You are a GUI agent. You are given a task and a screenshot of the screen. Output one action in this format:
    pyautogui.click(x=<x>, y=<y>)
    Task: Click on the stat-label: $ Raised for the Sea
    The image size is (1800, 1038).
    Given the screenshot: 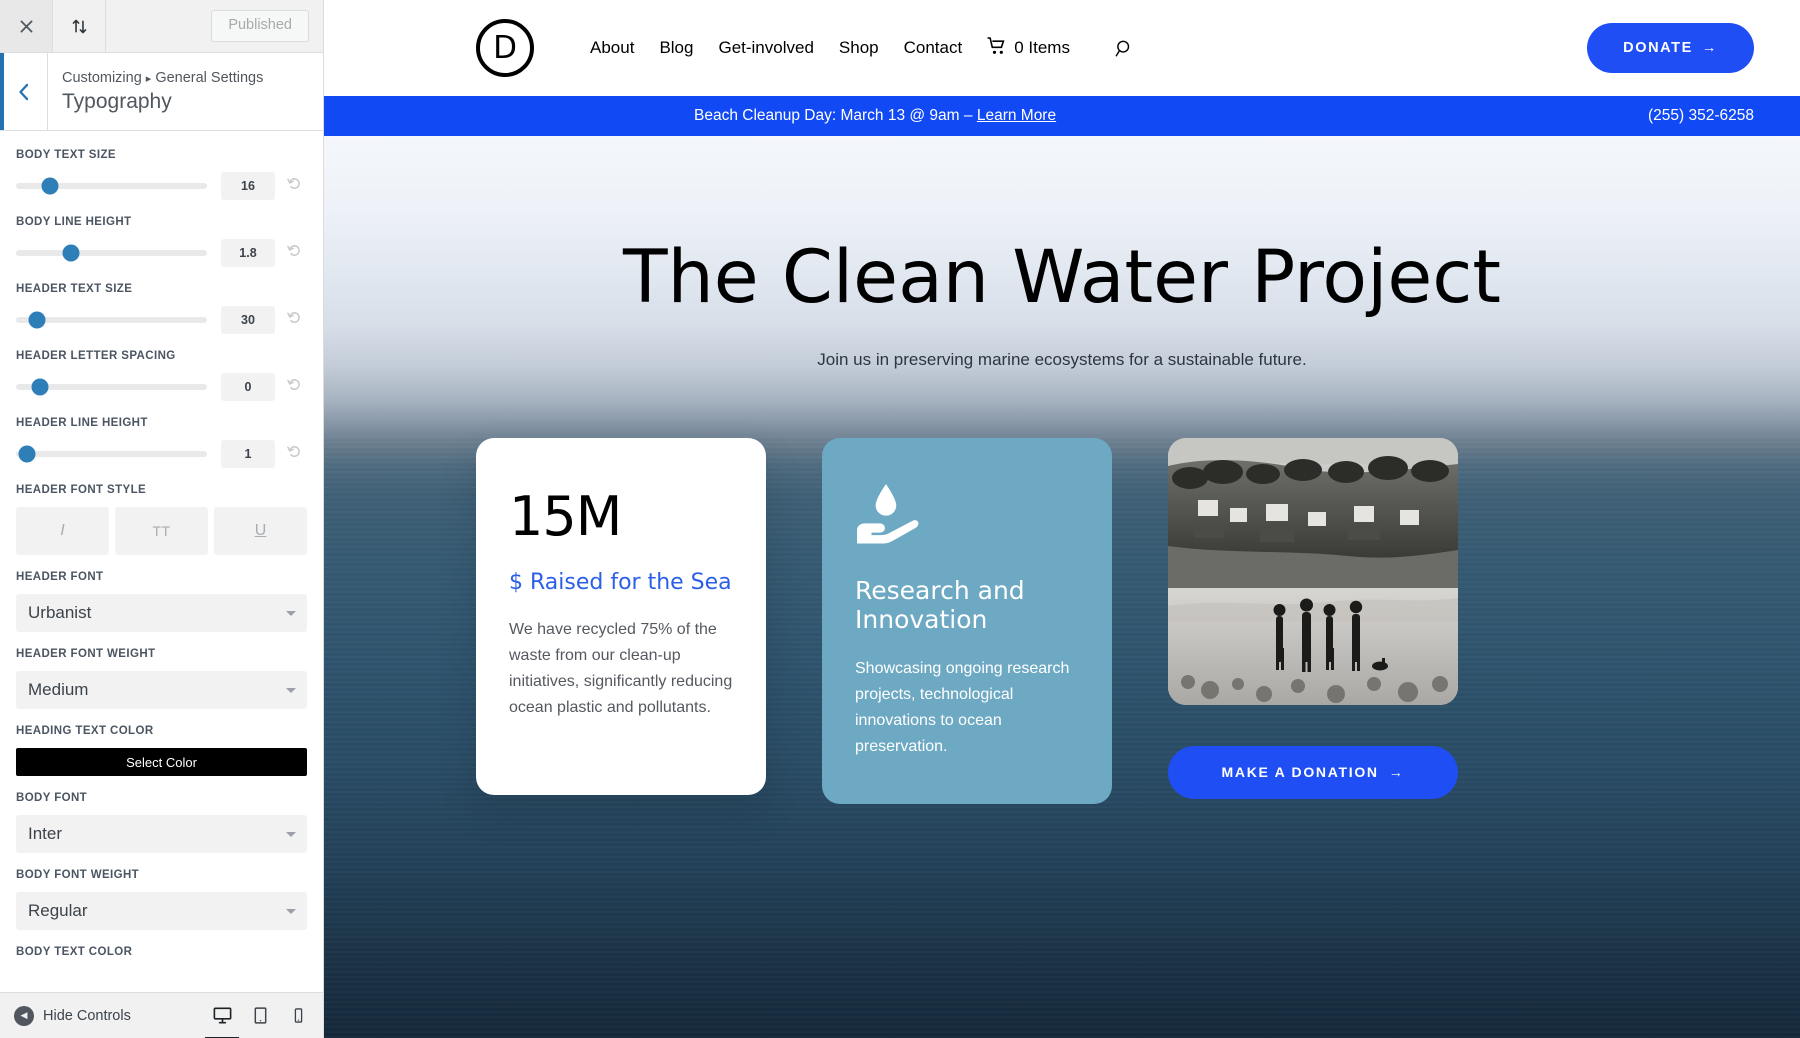 What is the action you would take?
    pyautogui.click(x=620, y=582)
    